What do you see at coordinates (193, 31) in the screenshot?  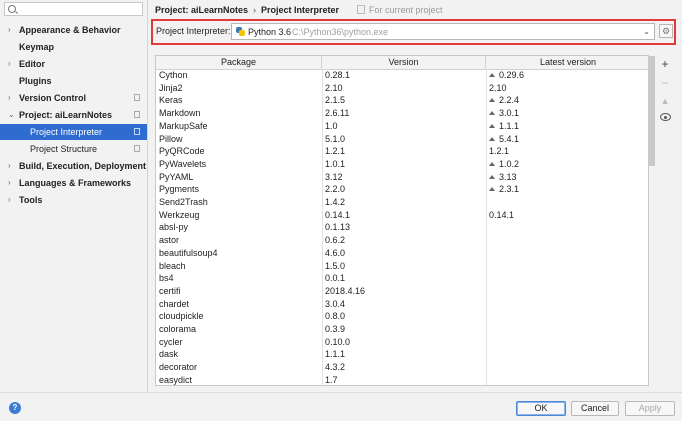 I see `interpreter-label: Project Interpreter:` at bounding box center [193, 31].